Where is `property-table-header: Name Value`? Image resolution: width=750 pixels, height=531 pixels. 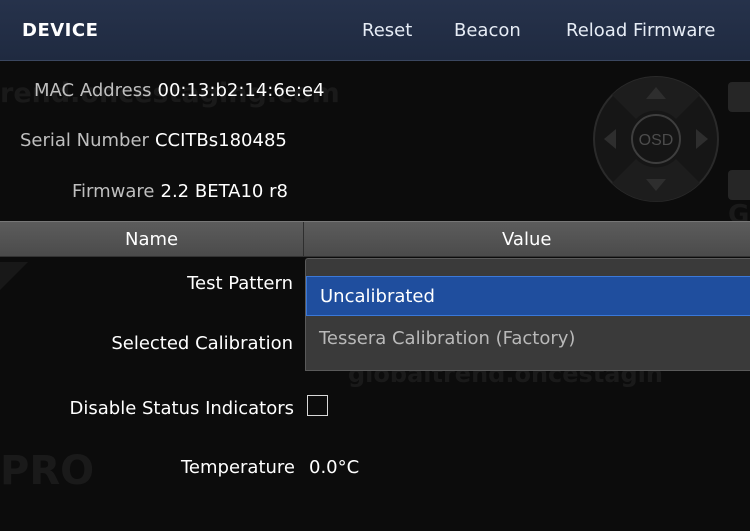
property-table-header: Name Value is located at coordinates (375, 239).